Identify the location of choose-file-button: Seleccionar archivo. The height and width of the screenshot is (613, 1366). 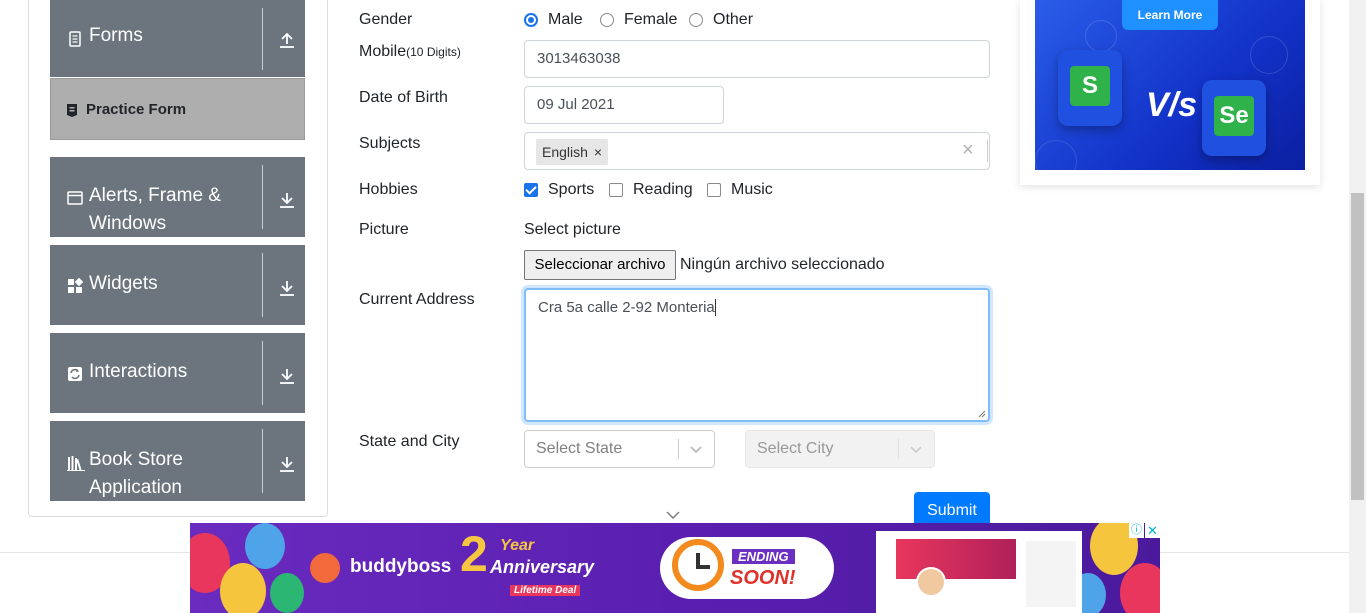
(600, 265).